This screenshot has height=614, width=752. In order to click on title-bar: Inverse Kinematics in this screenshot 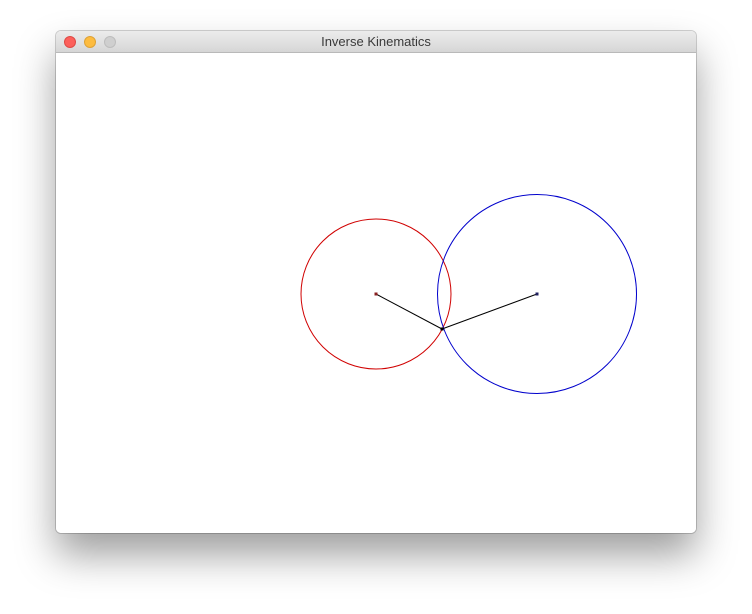, I will do `click(376, 42)`.